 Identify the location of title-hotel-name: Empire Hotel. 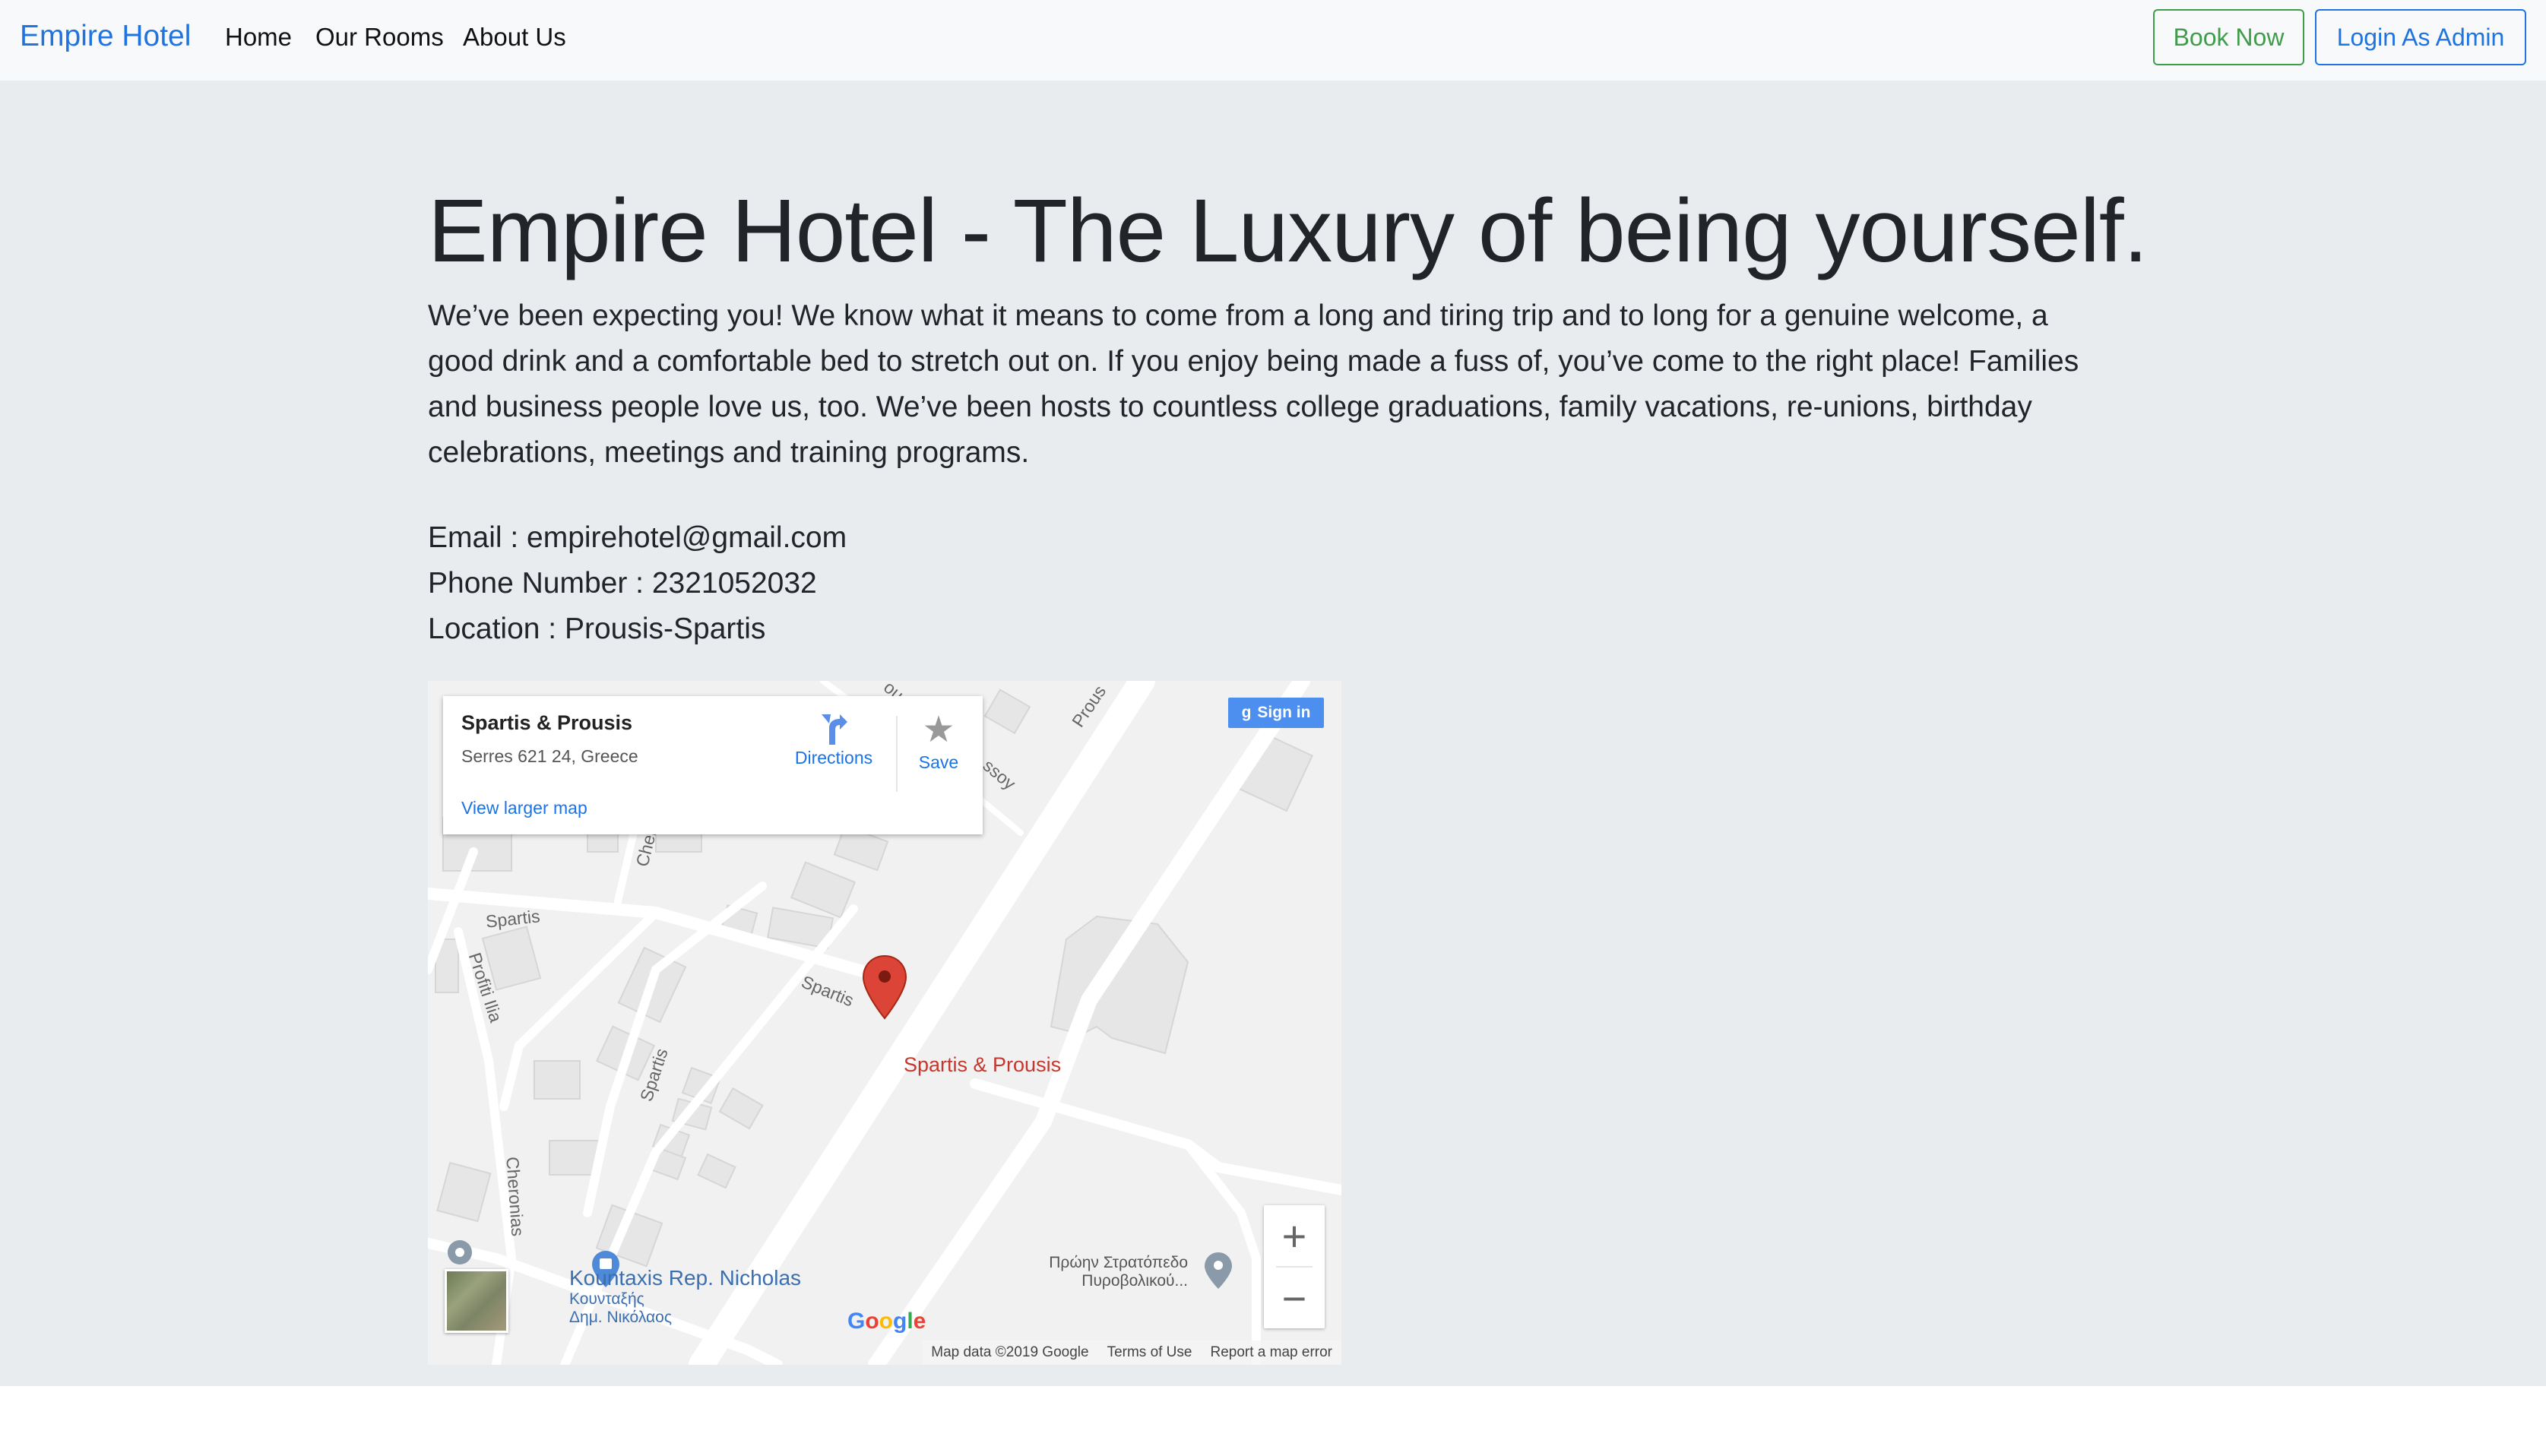
(683, 231).